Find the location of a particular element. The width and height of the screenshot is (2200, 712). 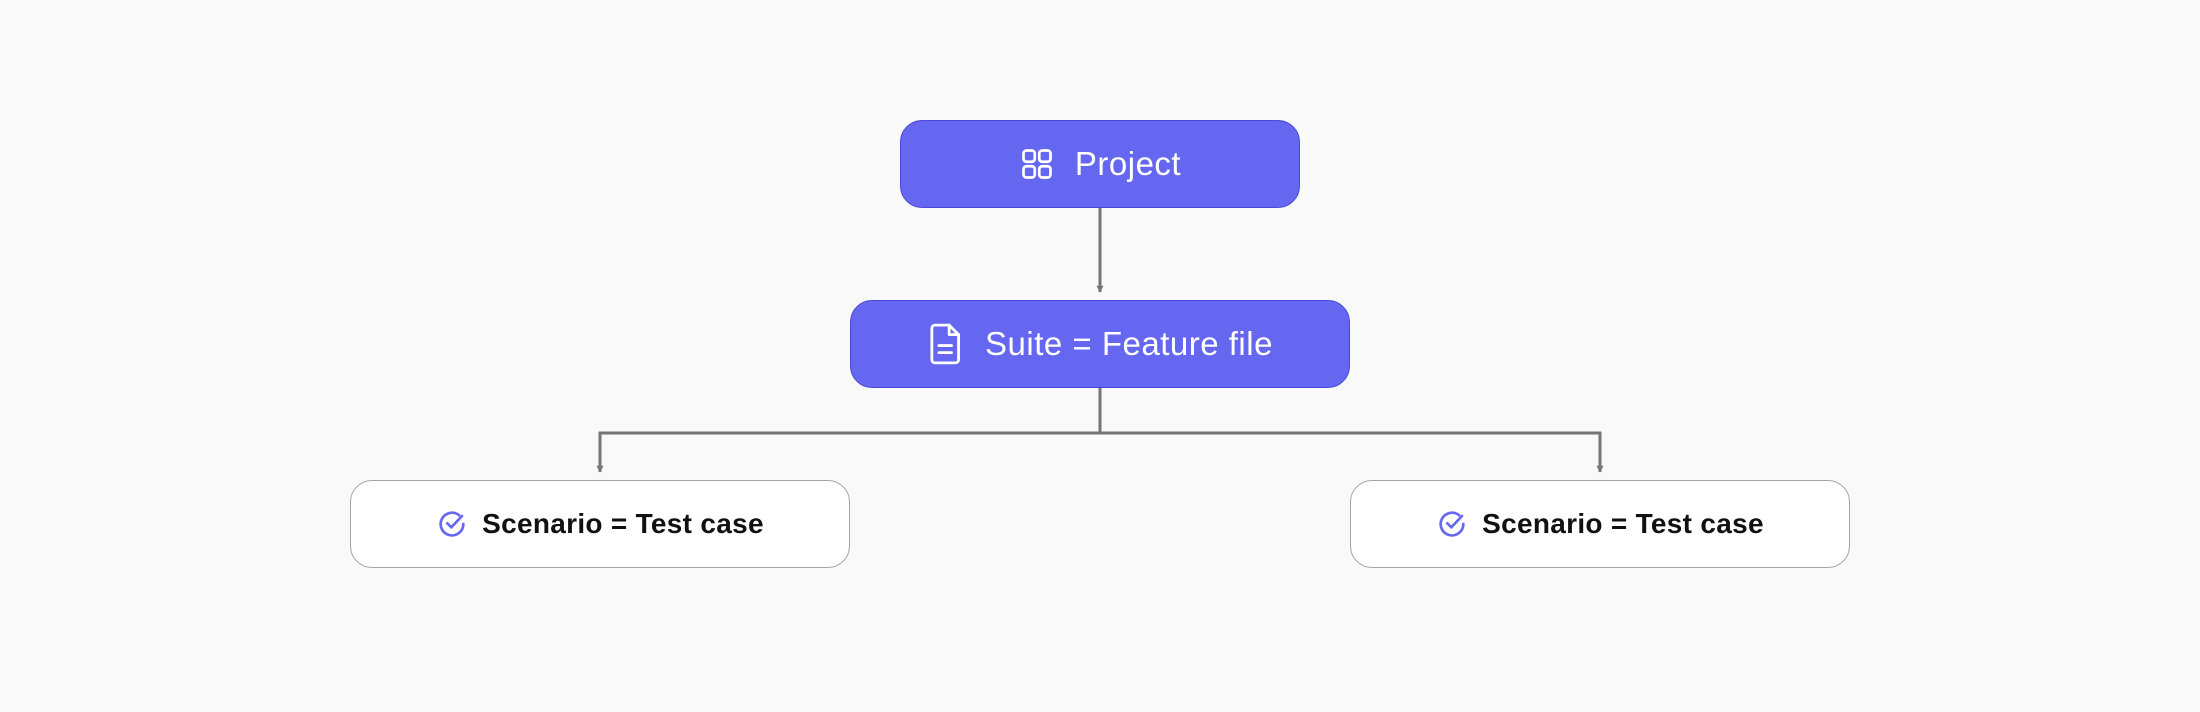

grid-icon is located at coordinates (1037, 164).